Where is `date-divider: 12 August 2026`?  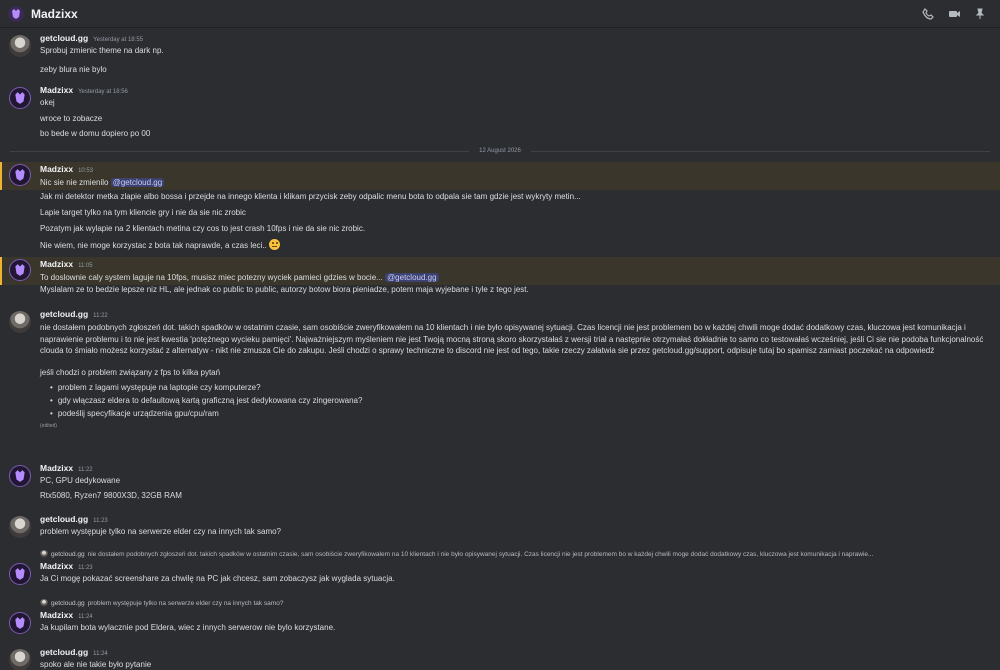 date-divider: 12 August 2026 is located at coordinates (500, 151).